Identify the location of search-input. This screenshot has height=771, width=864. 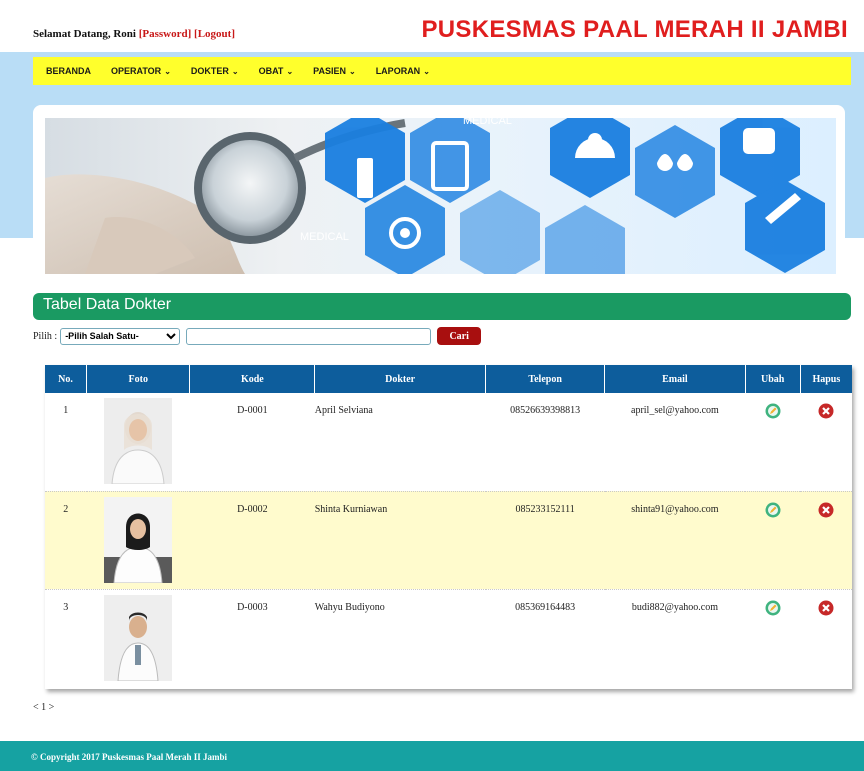
(309, 336).